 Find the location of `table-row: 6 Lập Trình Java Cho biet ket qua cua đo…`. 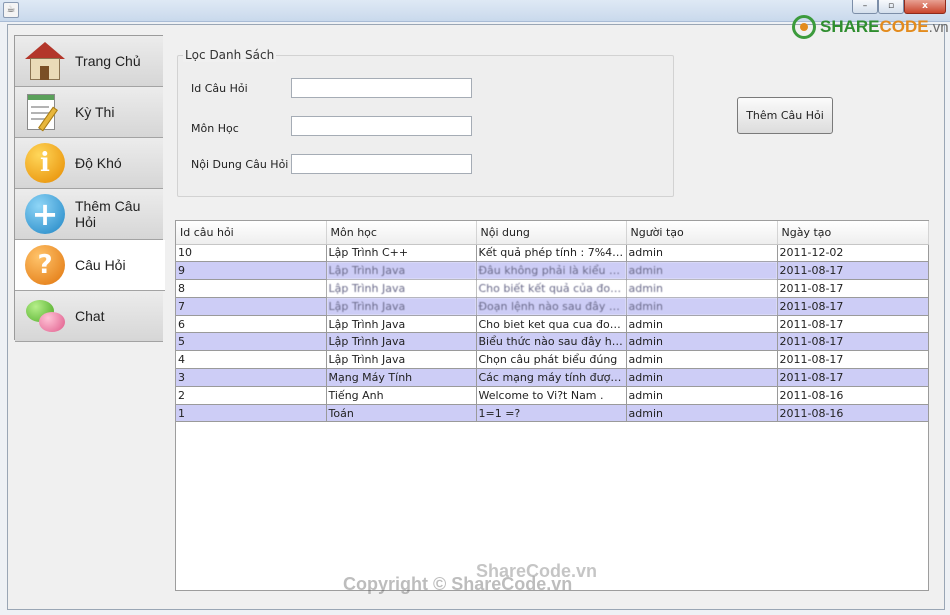

table-row: 6 Lập Trình Java Cho biet ket qua cua đo… is located at coordinates (552, 324).